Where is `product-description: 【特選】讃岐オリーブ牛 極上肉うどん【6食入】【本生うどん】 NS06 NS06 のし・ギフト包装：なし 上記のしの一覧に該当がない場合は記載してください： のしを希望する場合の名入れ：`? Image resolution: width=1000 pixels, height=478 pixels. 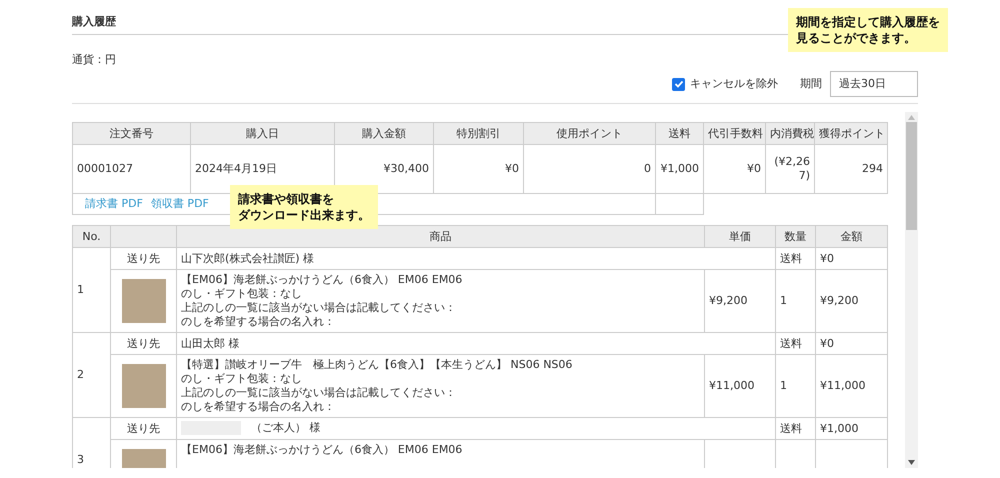
product-description: 【特選】讃岐オリーブ牛 極上肉うどん【6食入】【本生うどん】 NS06 NS06 のし・ギフト包装：なし 上記のしの一覧に該当がない場合は記載してください： のしを希望する場合の名入れ： is located at coordinates (440, 386).